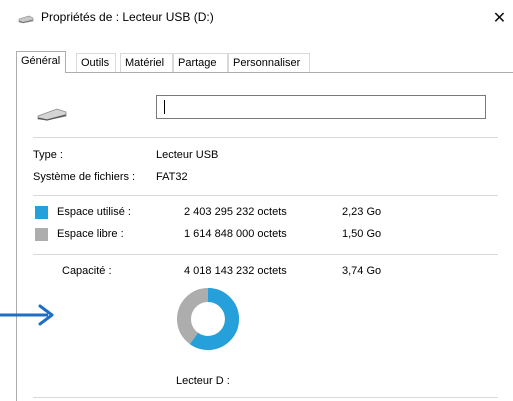  Describe the element at coordinates (172, 177) in the screenshot. I see `filesystem-value: FAT32` at that location.